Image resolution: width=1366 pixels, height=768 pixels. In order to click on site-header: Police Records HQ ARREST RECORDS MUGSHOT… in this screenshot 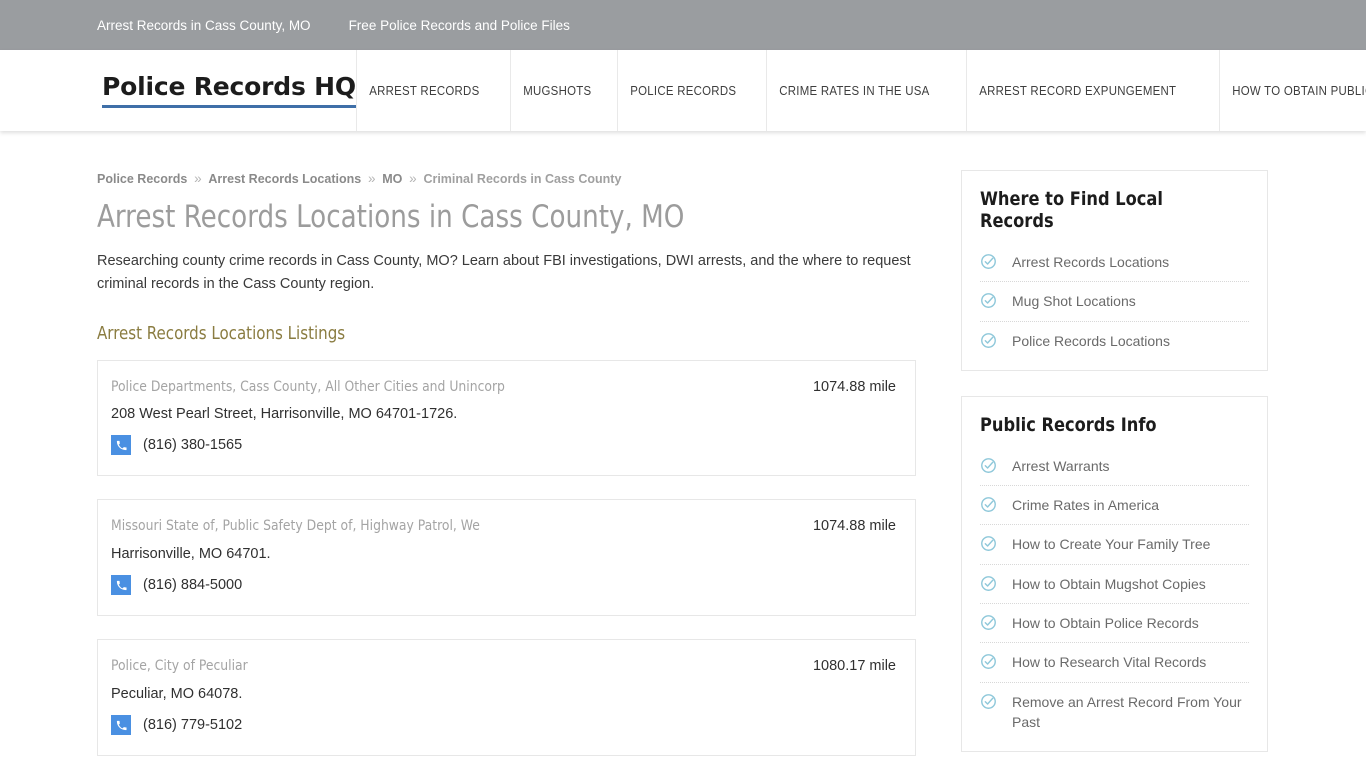, I will do `click(683, 90)`.